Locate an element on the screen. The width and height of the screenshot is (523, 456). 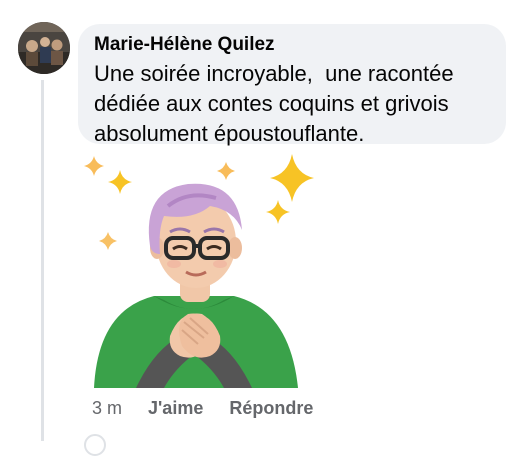
comment-timestamp: 3 m is located at coordinates (107, 408).